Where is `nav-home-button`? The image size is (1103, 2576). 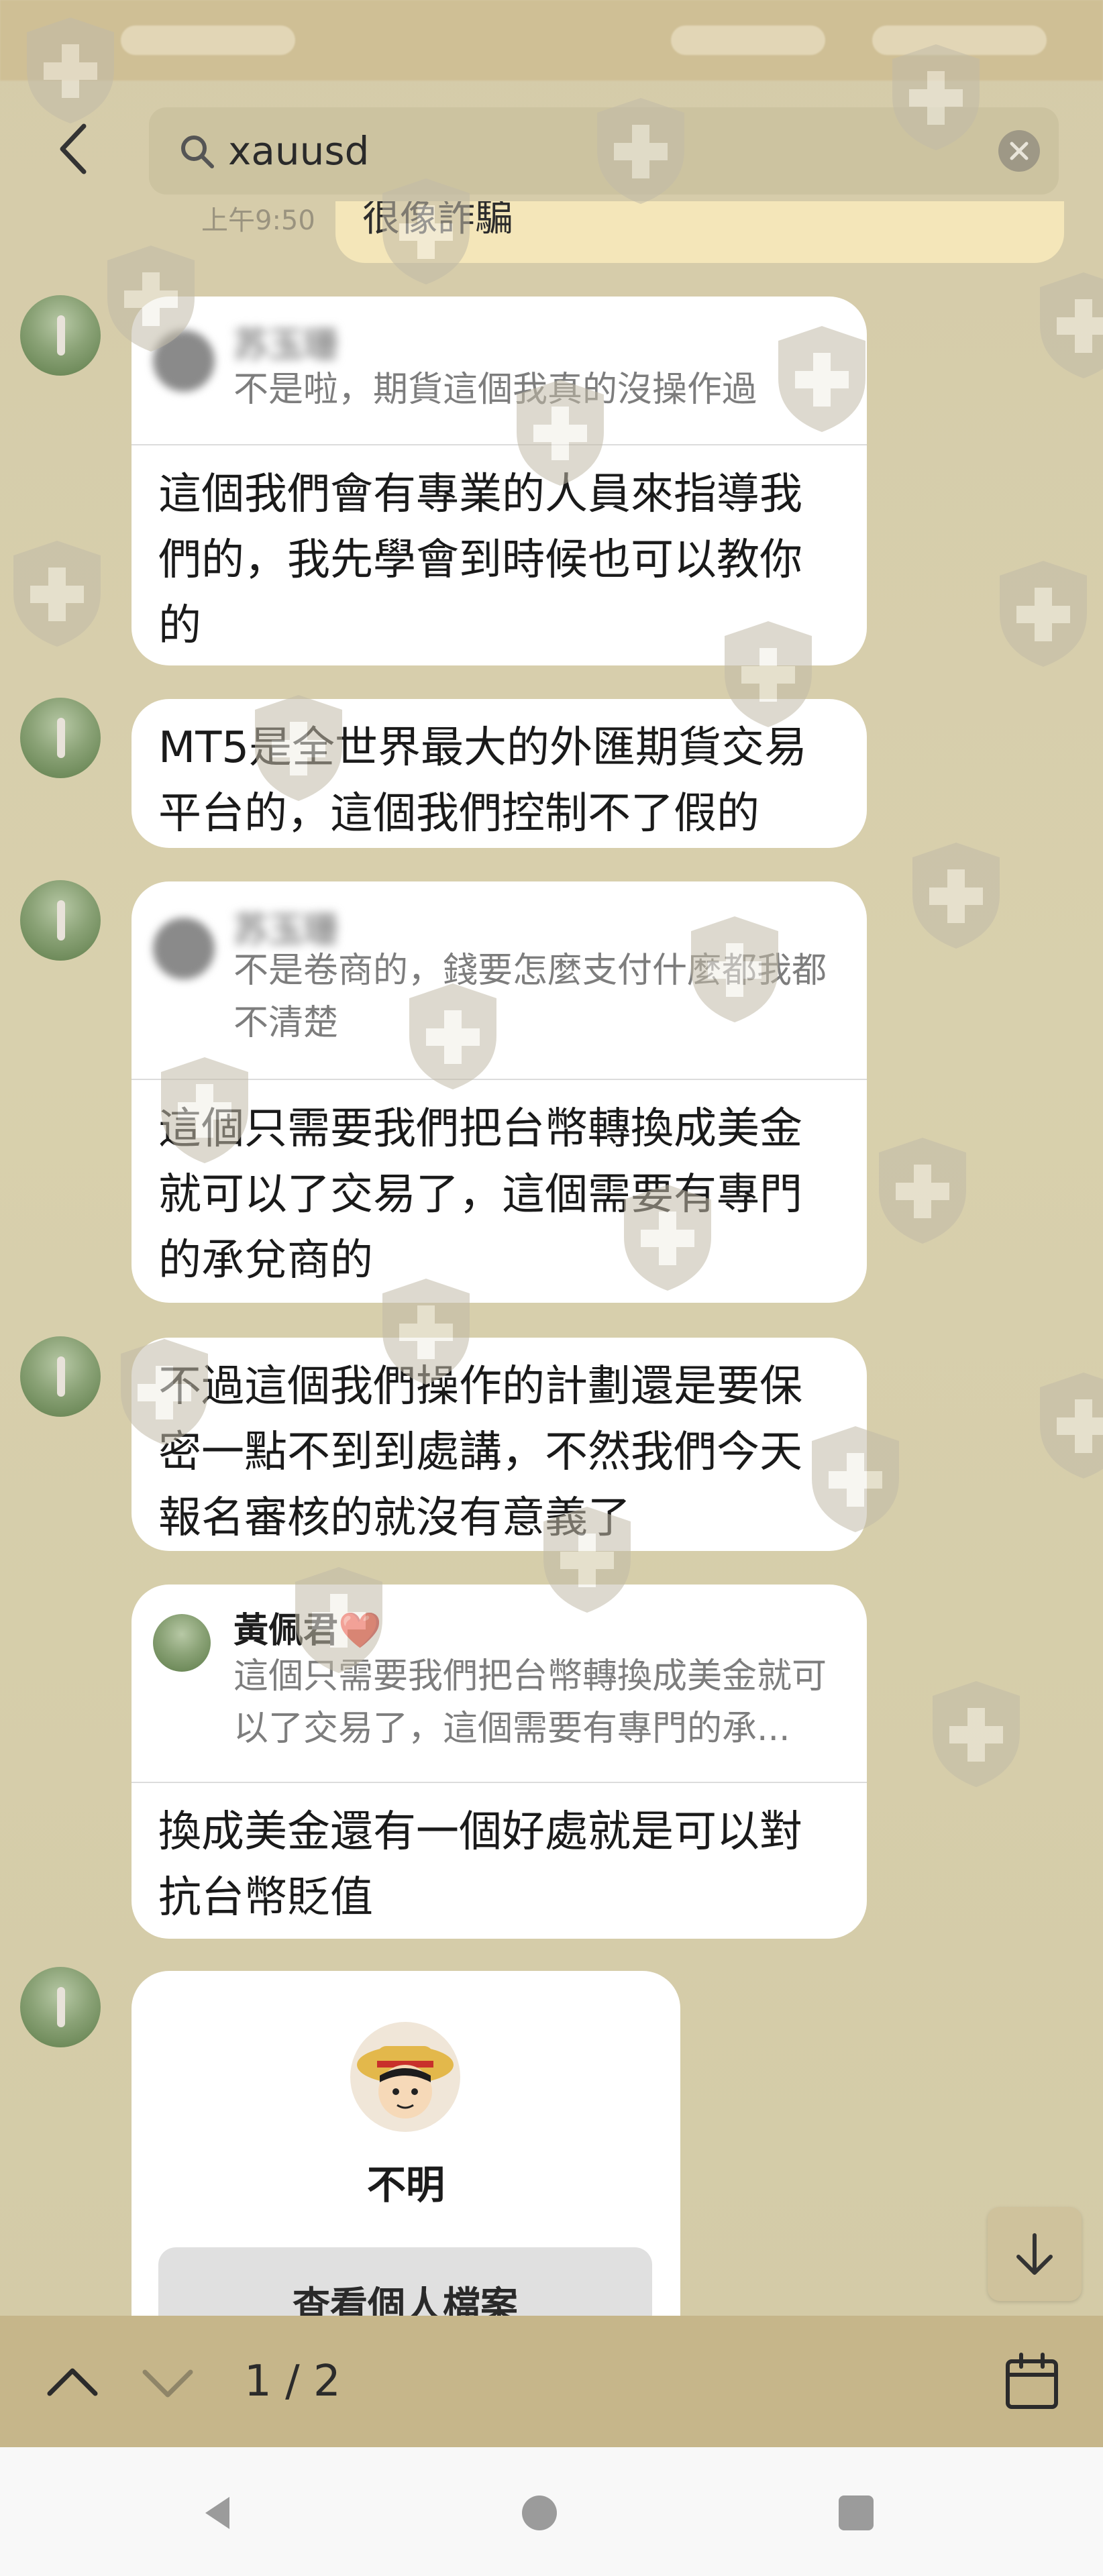 nav-home-button is located at coordinates (540, 2513).